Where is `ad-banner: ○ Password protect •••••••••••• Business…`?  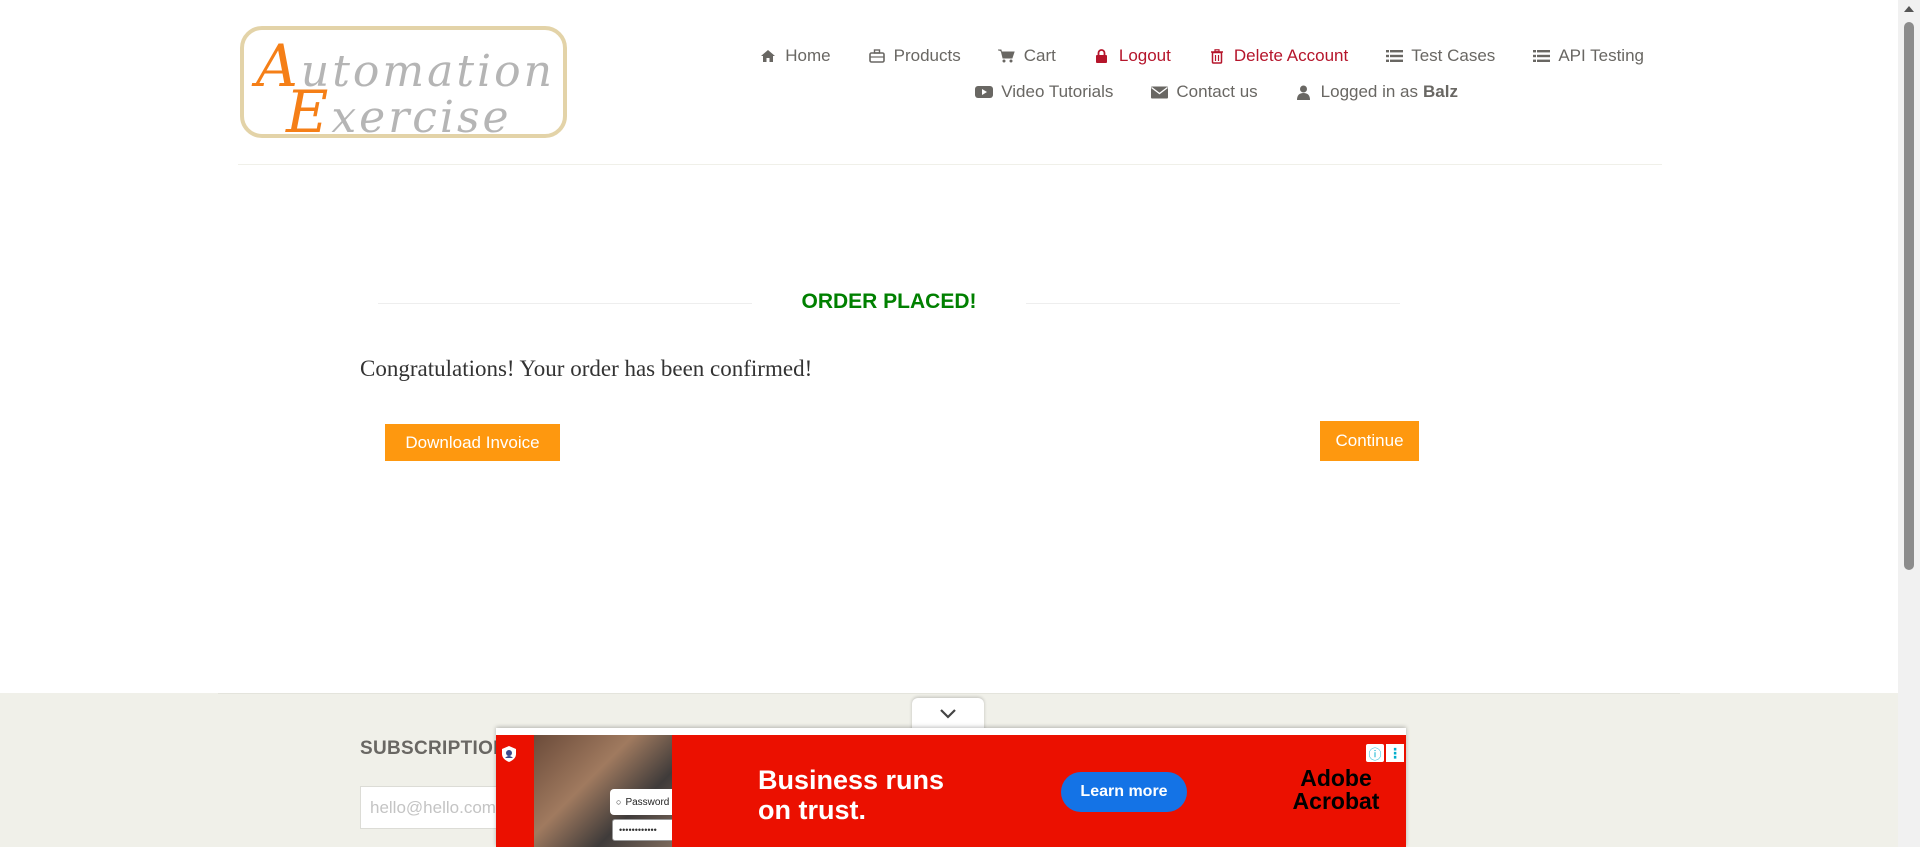
ad-banner: ○ Password protect •••••••••••• Business… is located at coordinates (951, 791).